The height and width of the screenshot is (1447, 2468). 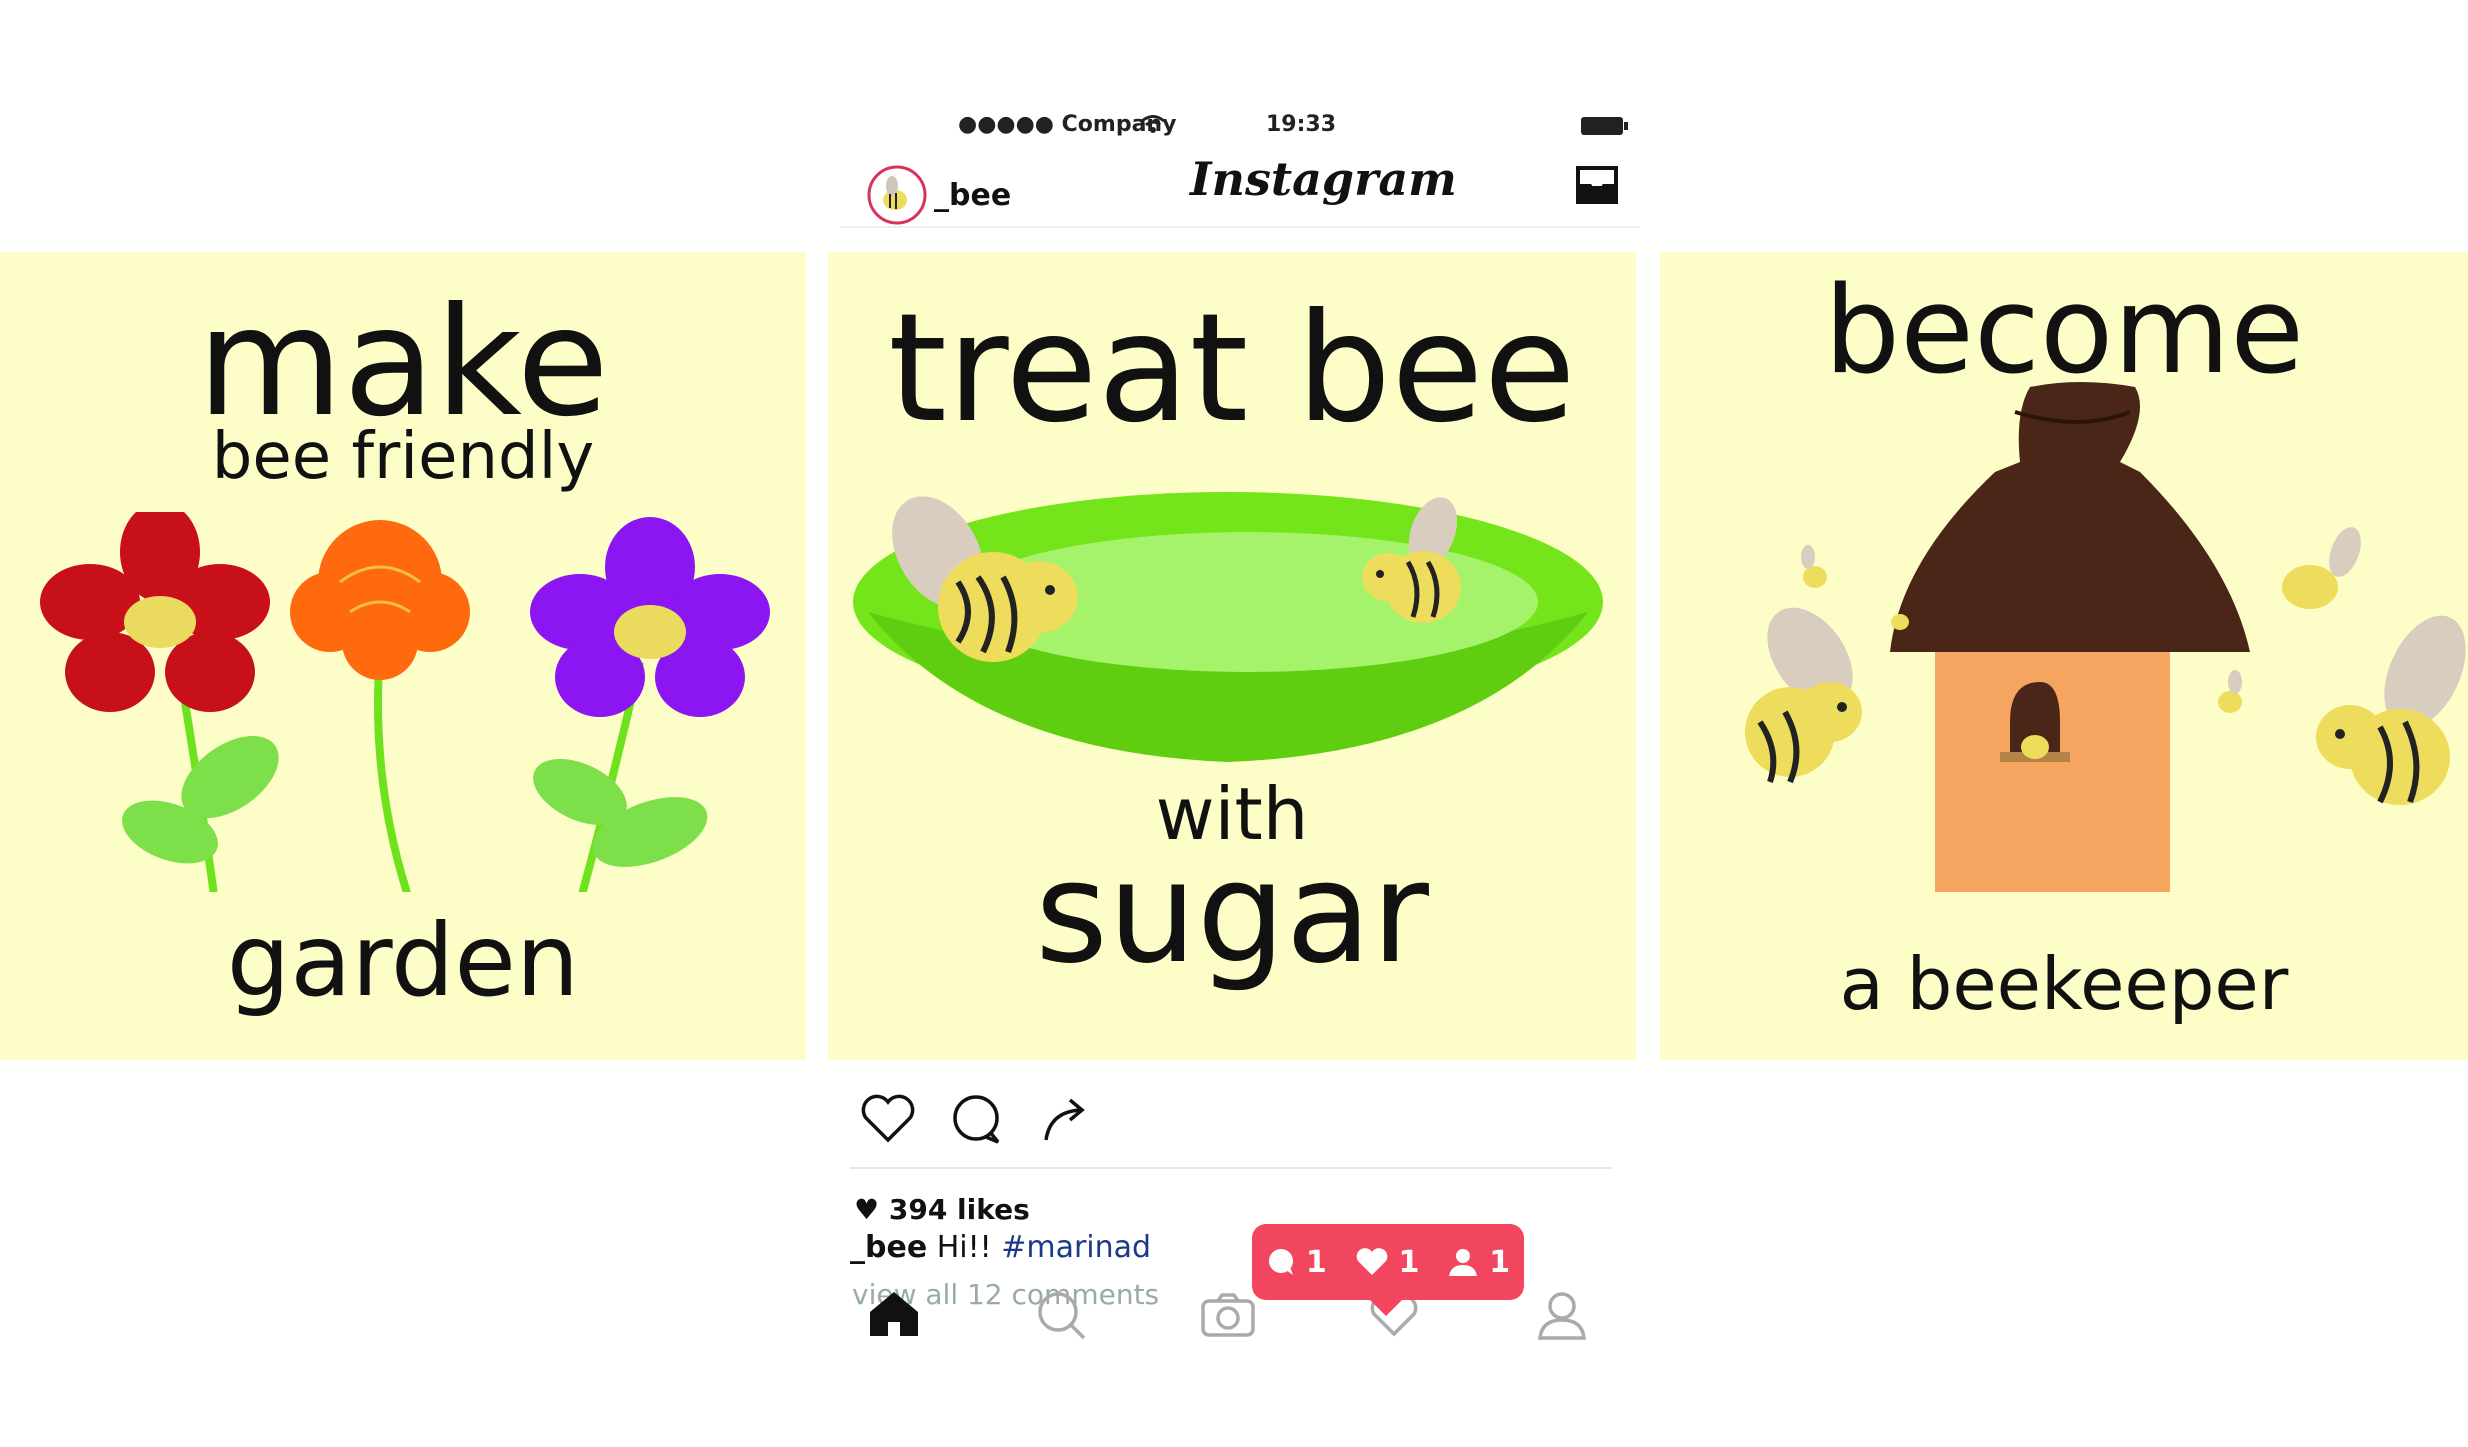 I want to click on notif-follows-count: 1, so click(x=1500, y=1262).